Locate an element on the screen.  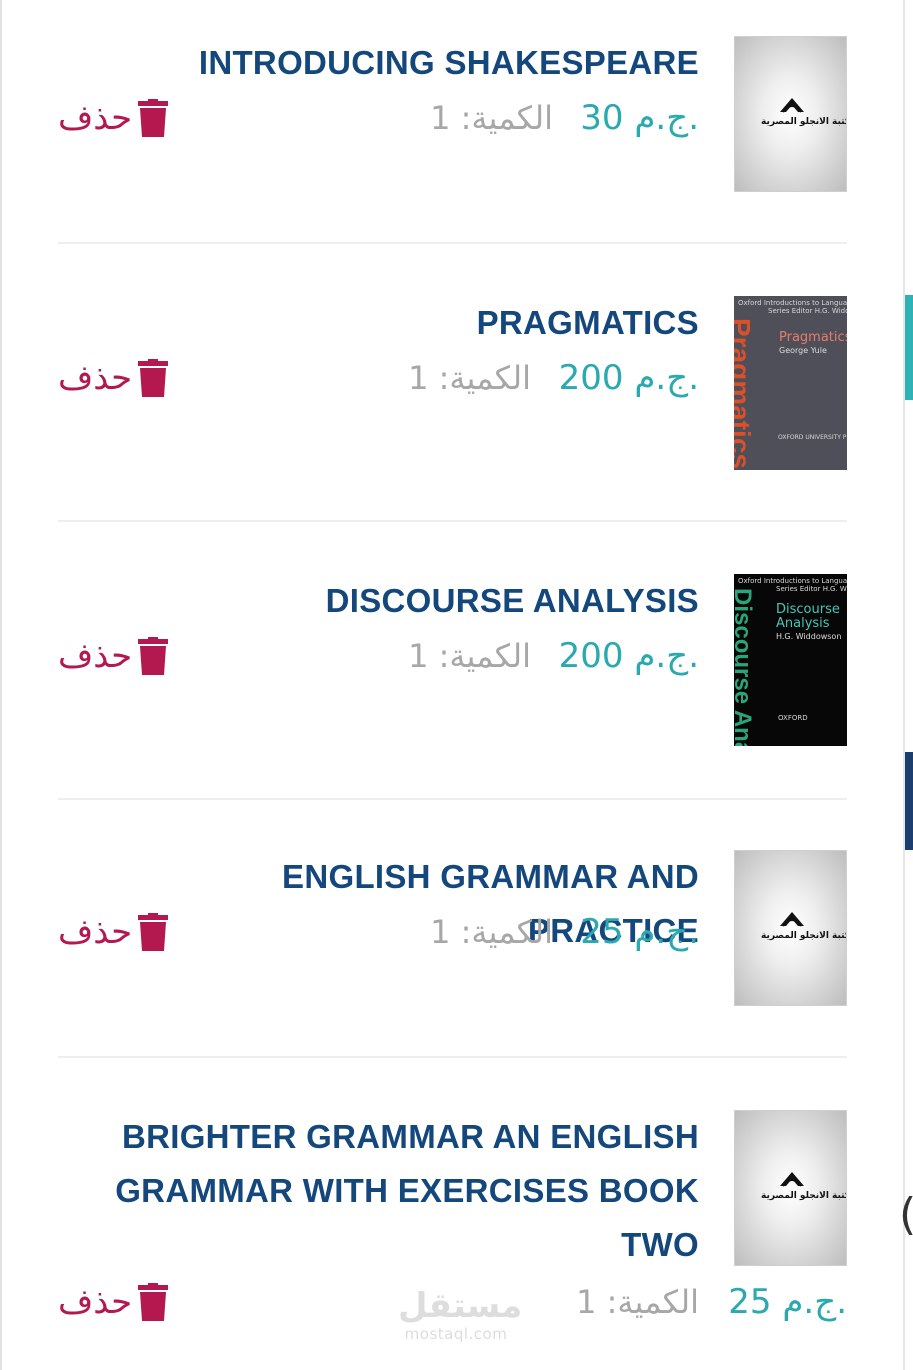
item-title: INTRODUCING SHAKESPEARE is located at coordinates (419, 63).